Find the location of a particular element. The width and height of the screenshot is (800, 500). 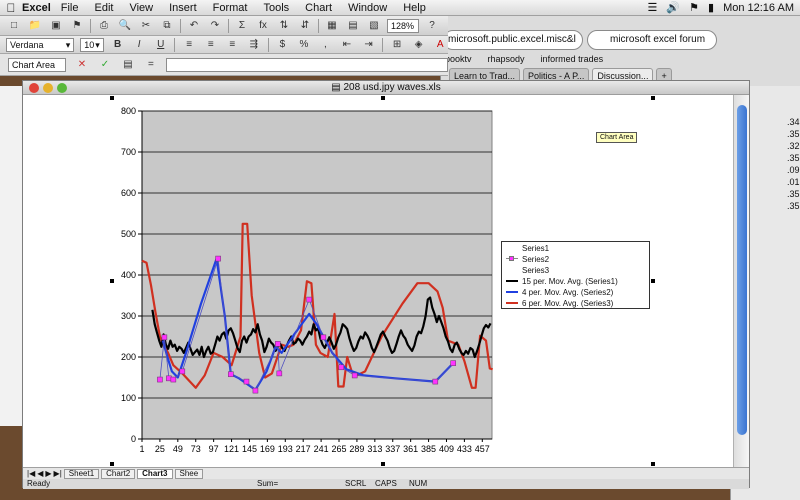

y-tick-label: 700 is located at coordinates (128, 152).